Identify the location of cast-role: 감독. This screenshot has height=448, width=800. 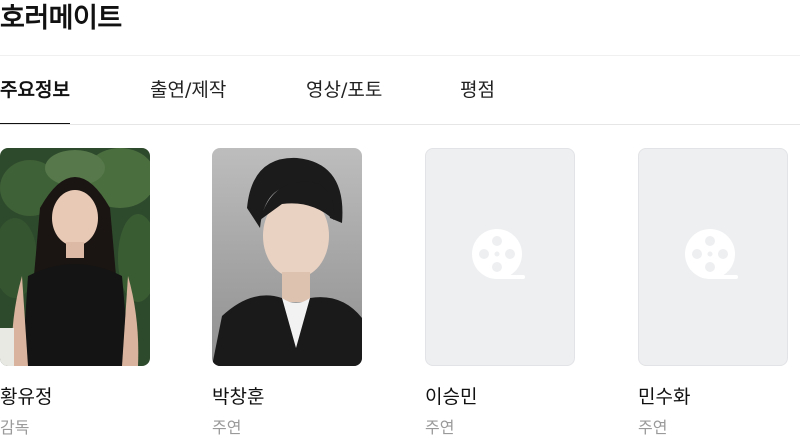
(15, 427).